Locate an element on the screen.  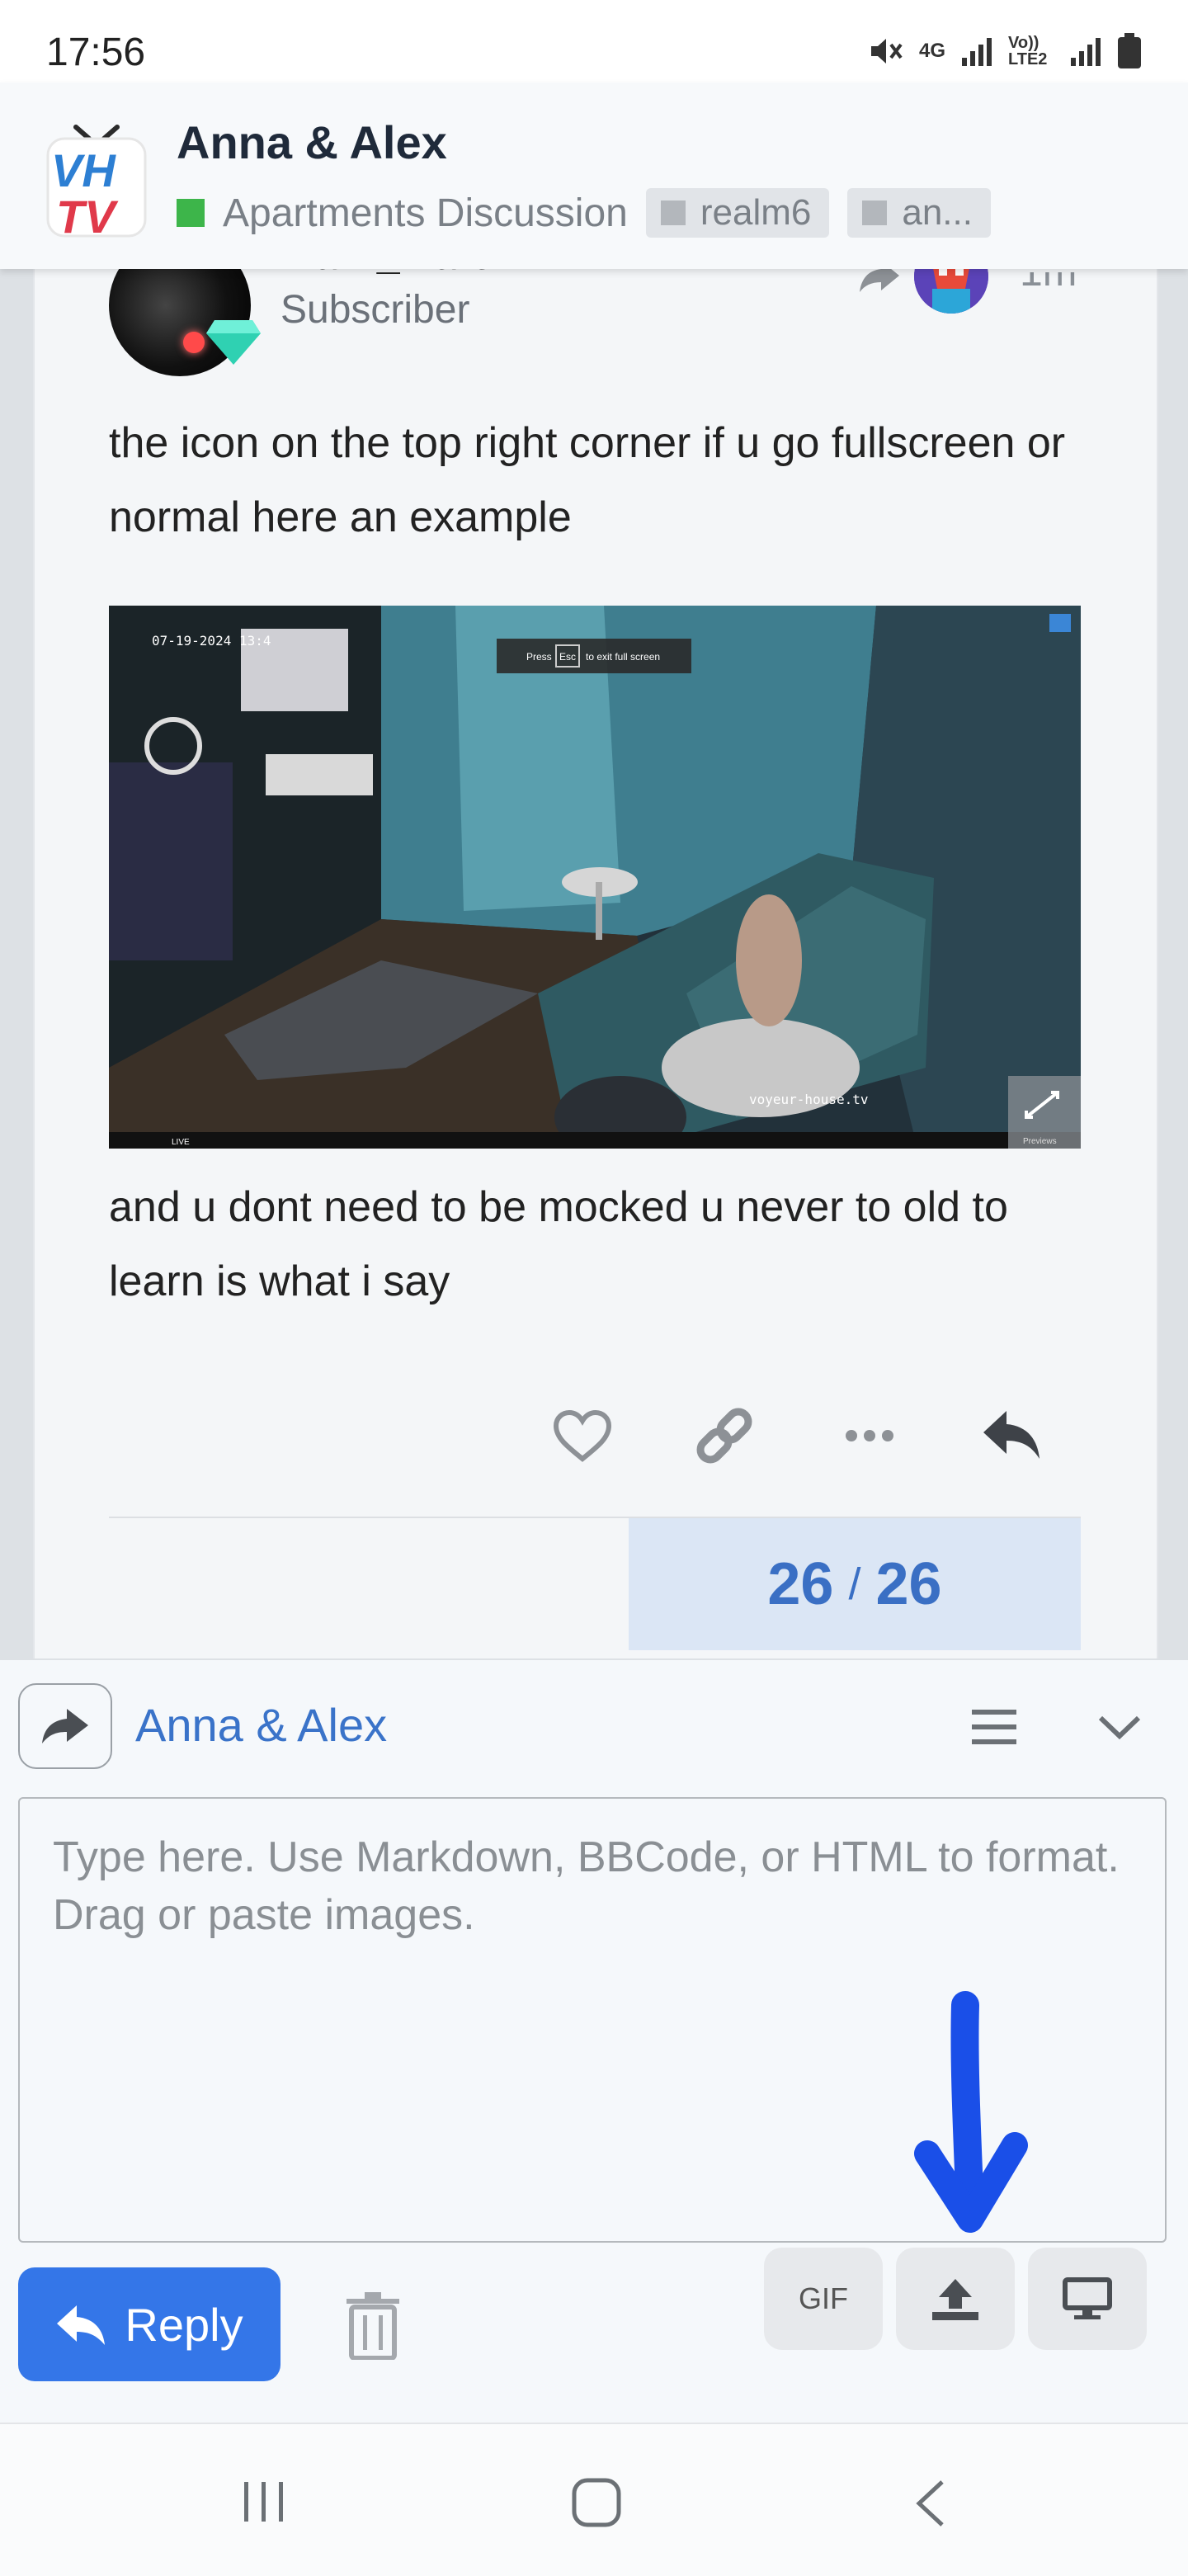
share-arrow-icon is located at coordinates (65, 1726).